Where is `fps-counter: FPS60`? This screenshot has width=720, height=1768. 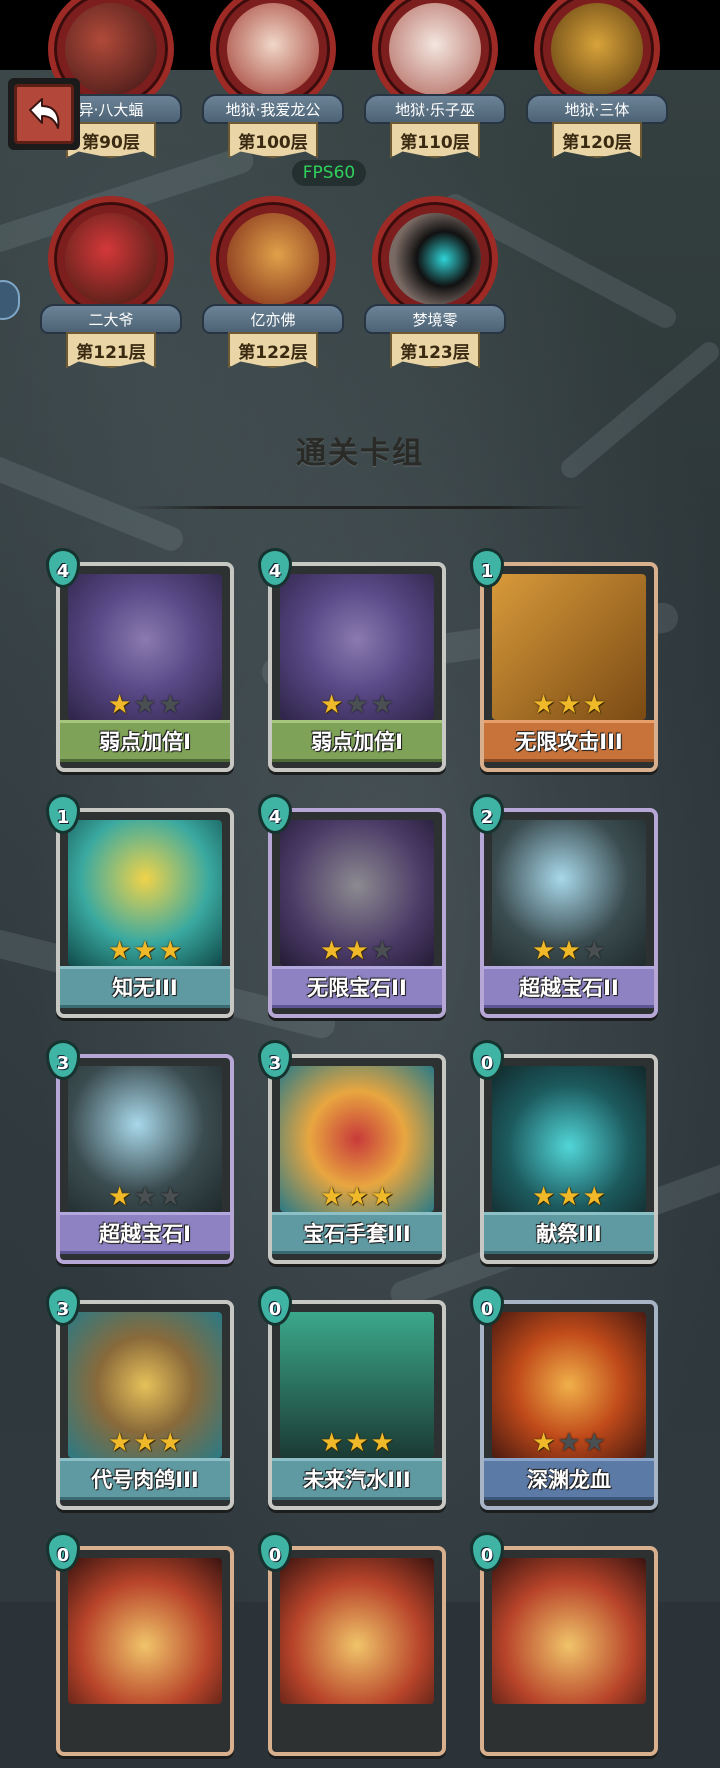
fps-counter: FPS60 is located at coordinates (329, 173).